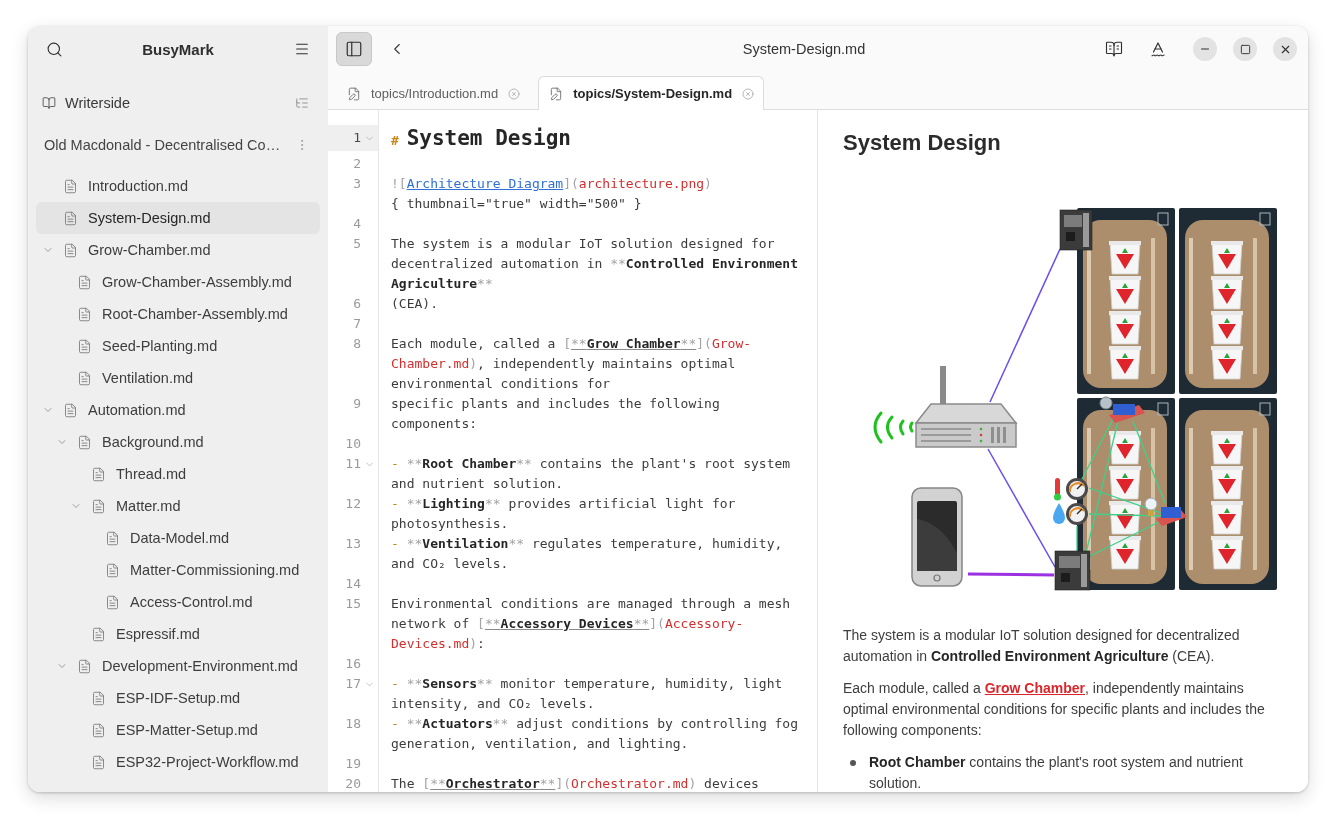 The height and width of the screenshot is (822, 1336). Describe the element at coordinates (356, 324) in the screenshot. I see `line-number: 7` at that location.